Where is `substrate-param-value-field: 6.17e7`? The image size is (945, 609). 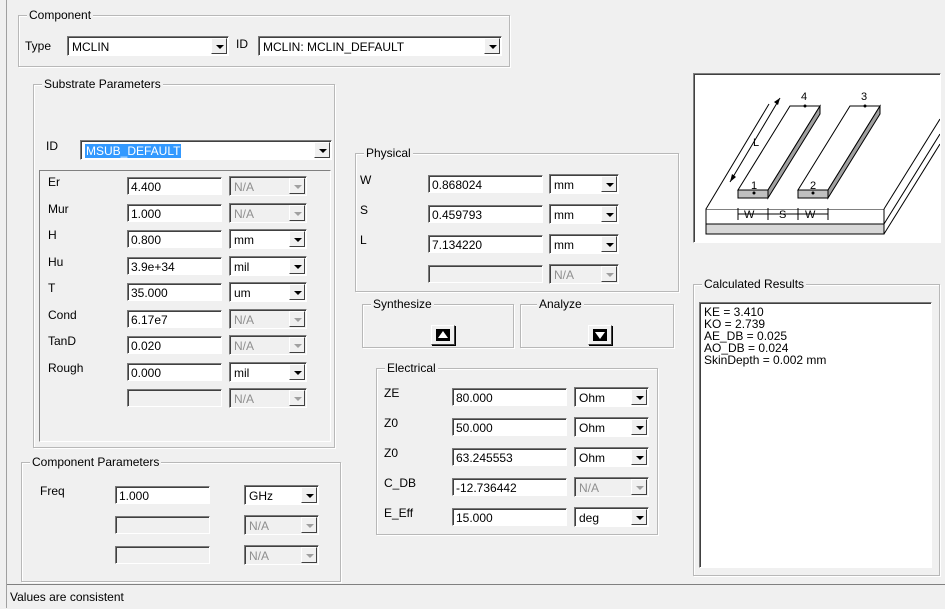 substrate-param-value-field: 6.17e7 is located at coordinates (174, 318).